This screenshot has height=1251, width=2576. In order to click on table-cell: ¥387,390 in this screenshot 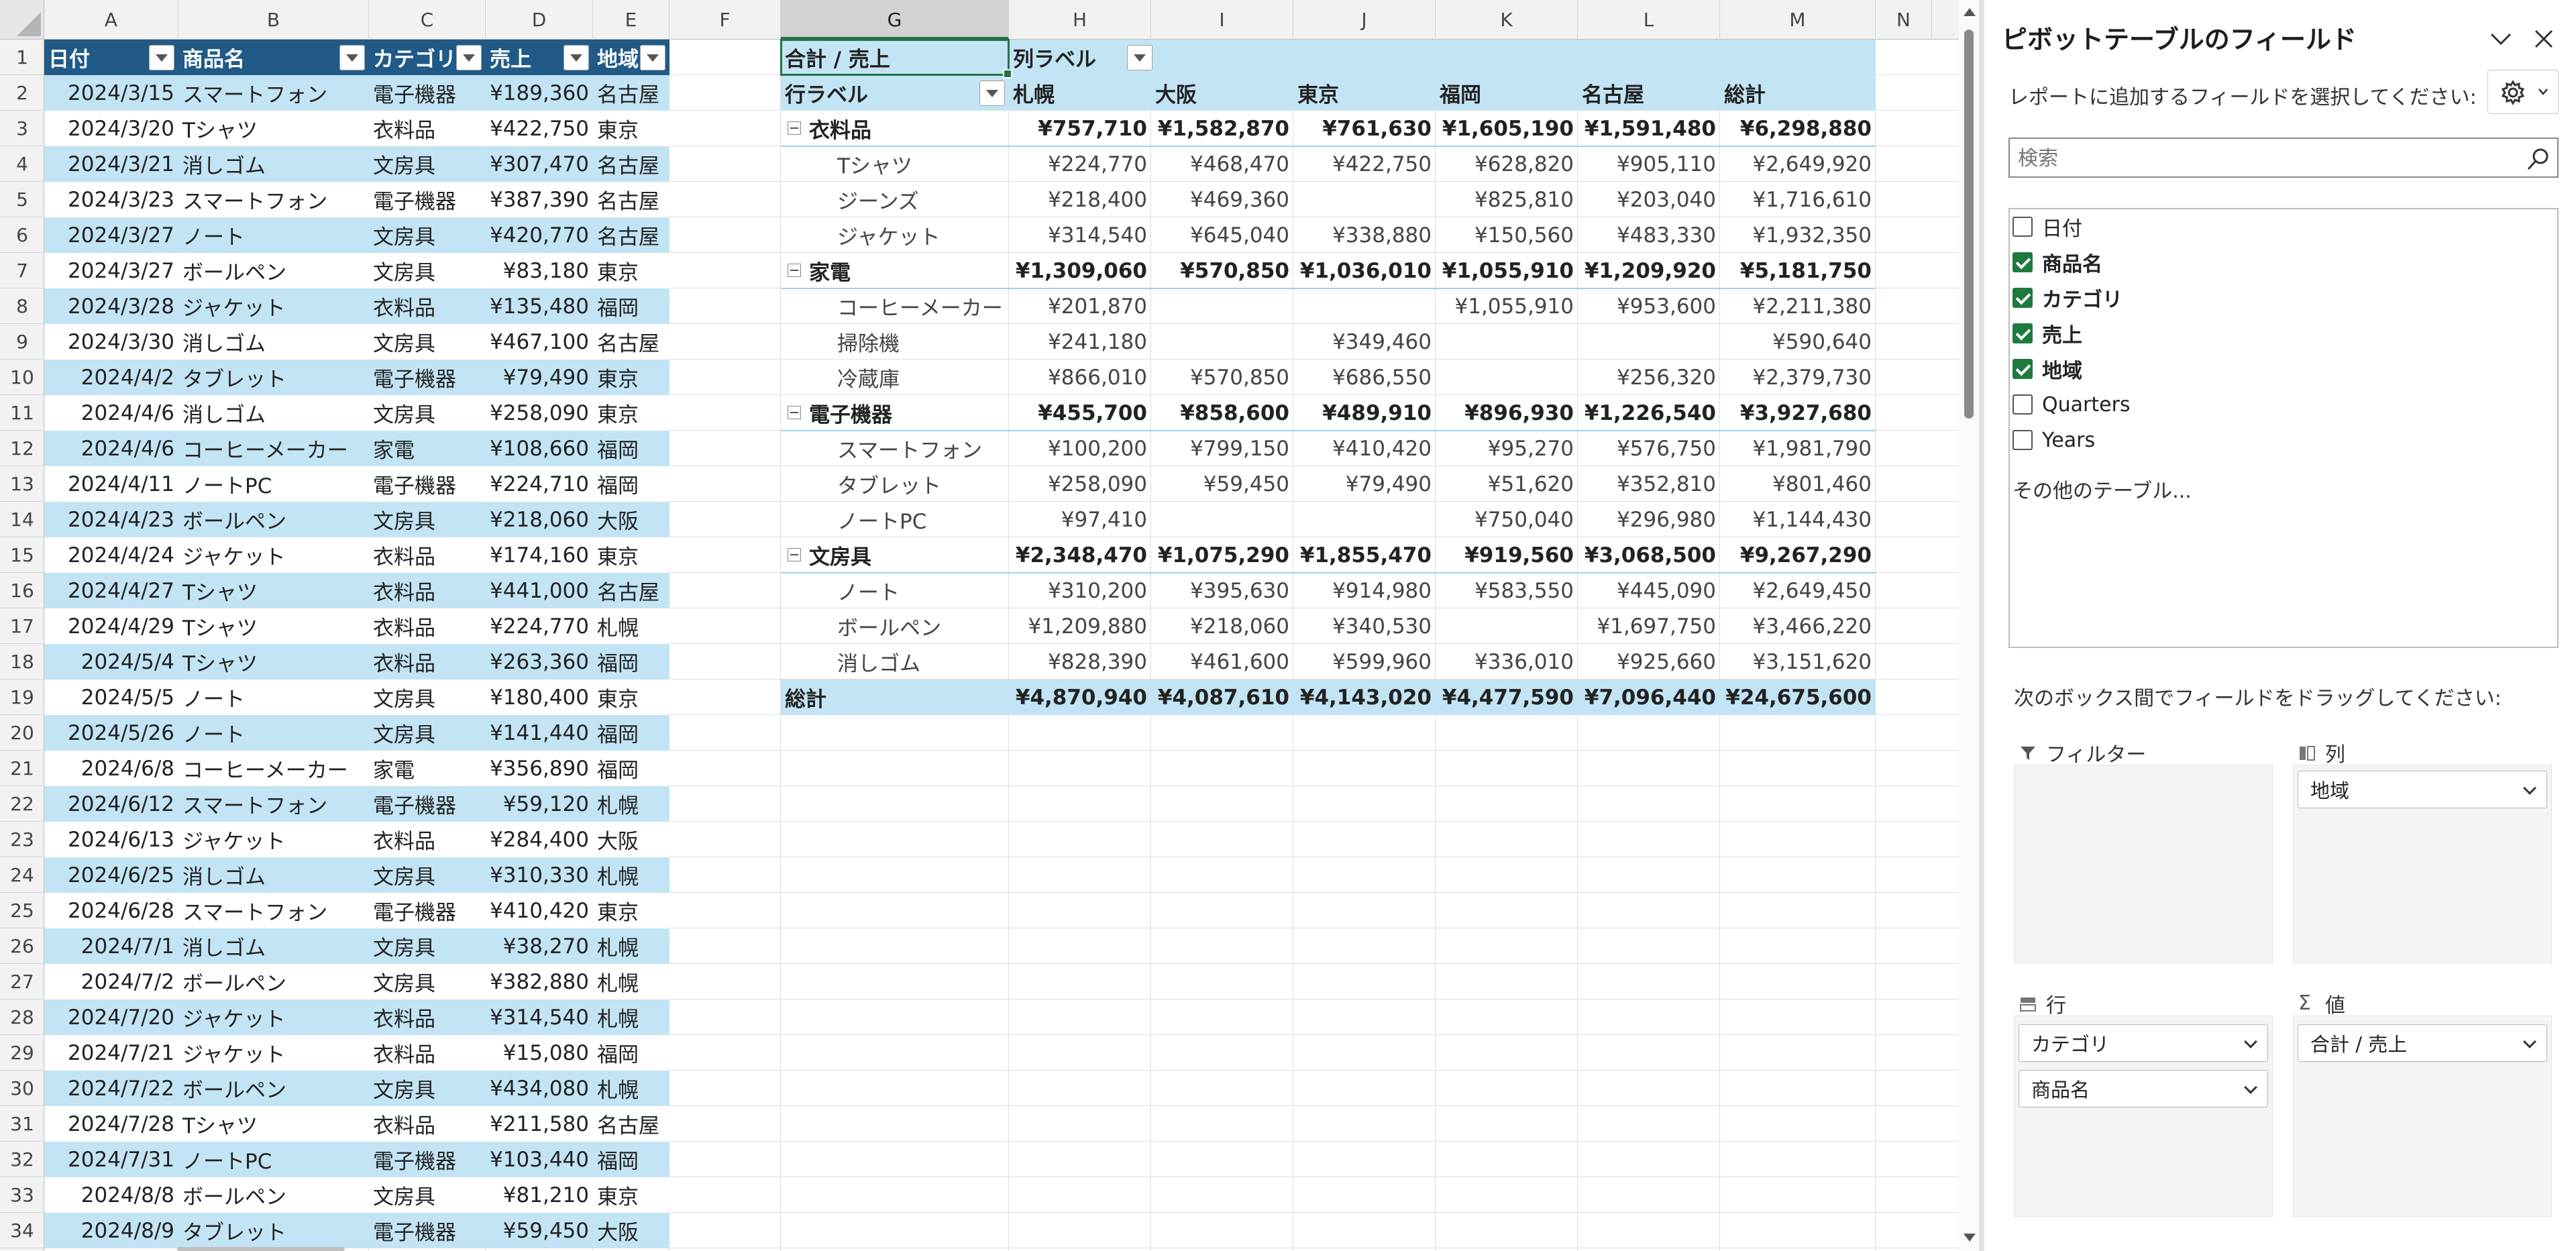, I will do `click(539, 199)`.